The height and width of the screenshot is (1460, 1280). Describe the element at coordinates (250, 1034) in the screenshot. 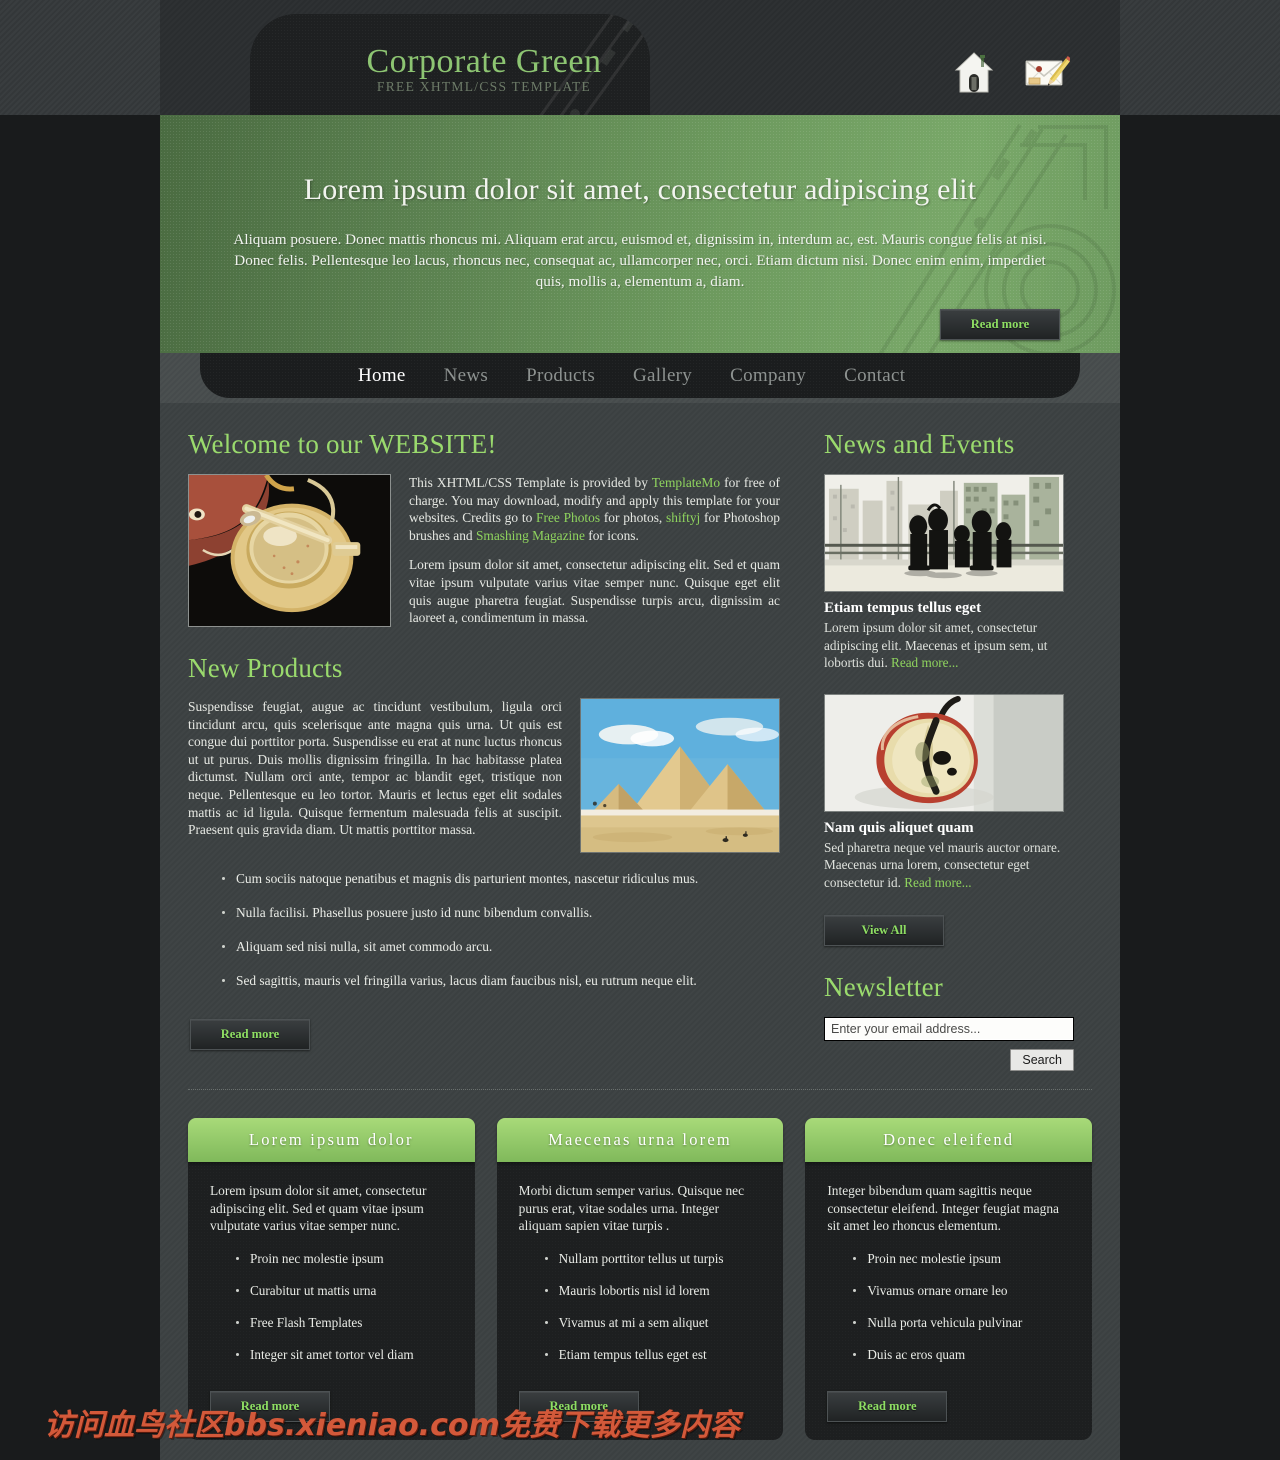

I see `products-read-more-button: Read more` at that location.